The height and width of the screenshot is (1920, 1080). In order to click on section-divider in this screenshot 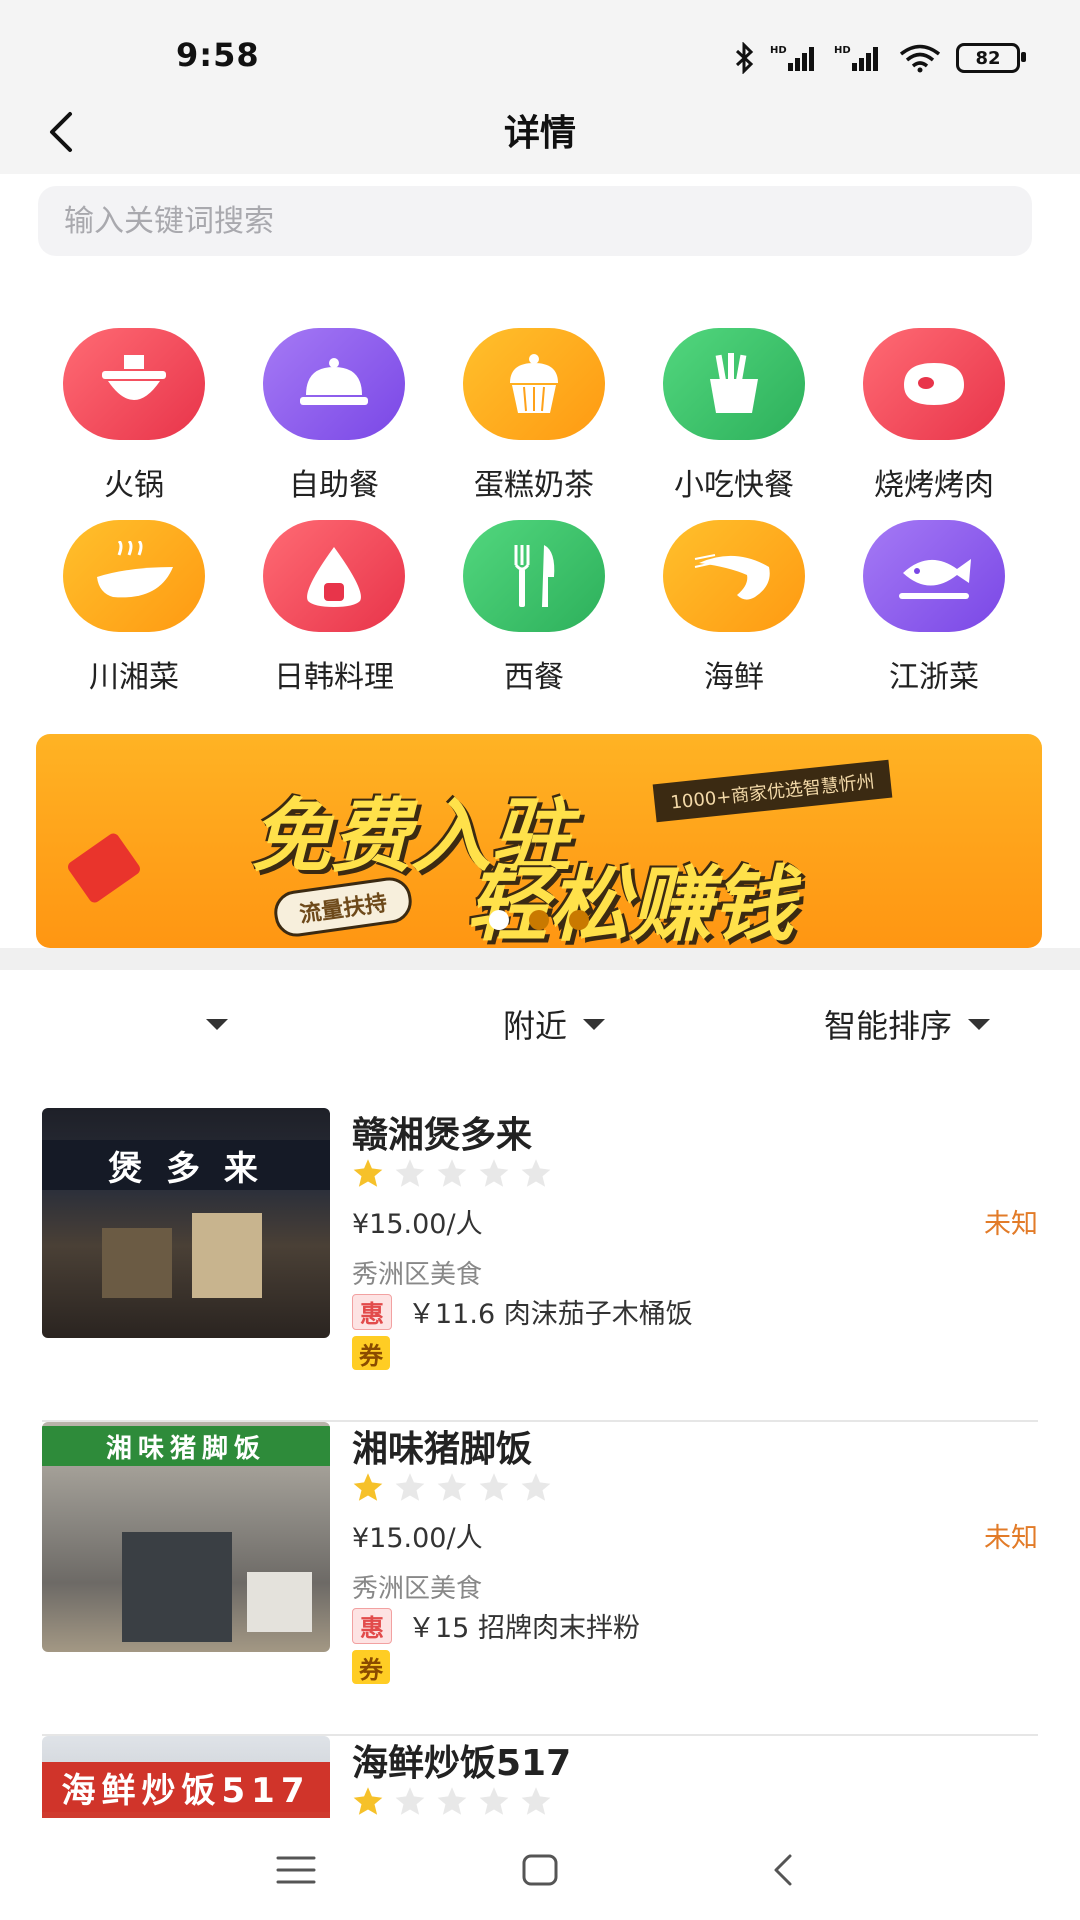, I will do `click(540, 959)`.